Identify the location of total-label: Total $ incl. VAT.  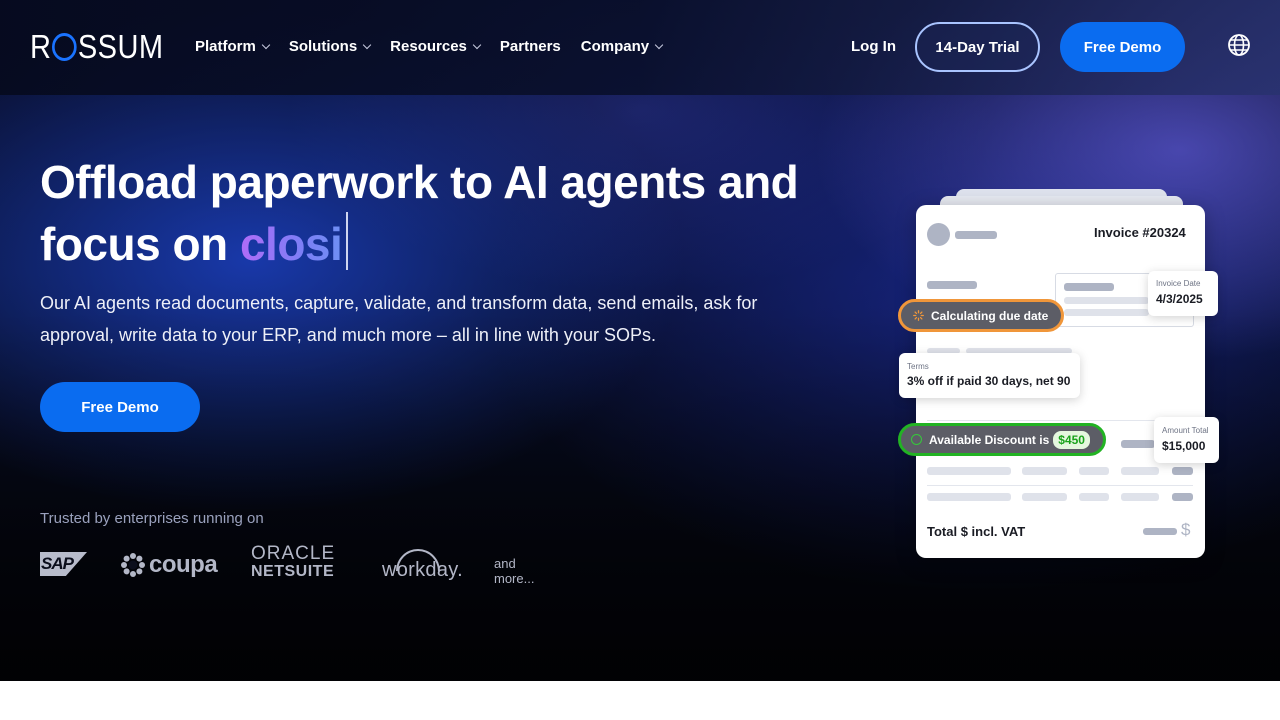
(976, 531).